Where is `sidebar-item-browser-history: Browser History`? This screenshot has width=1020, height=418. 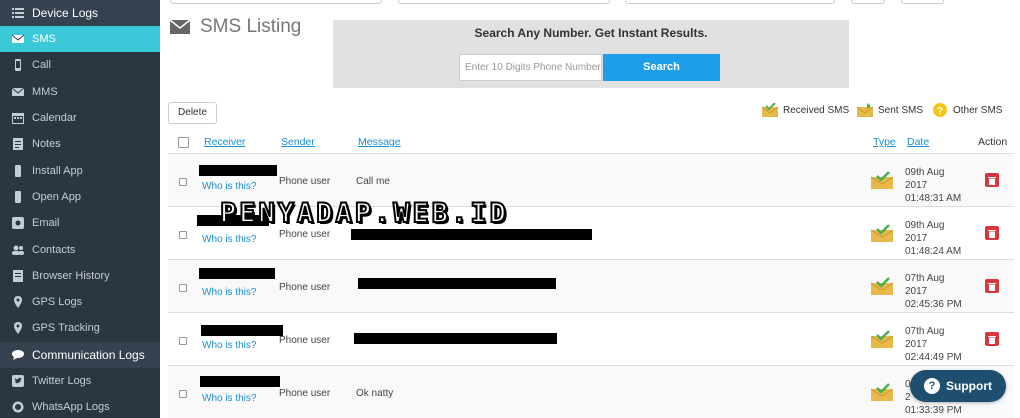
sidebar-item-browser-history: Browser History is located at coordinates (80, 276).